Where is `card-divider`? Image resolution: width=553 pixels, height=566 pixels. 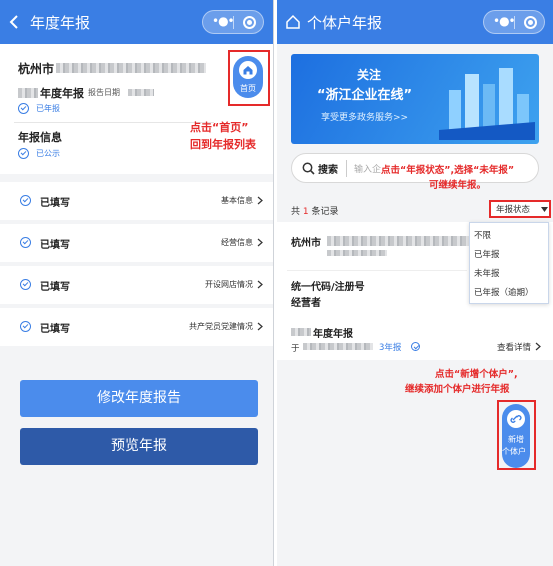
card-divider is located at coordinates (114, 122).